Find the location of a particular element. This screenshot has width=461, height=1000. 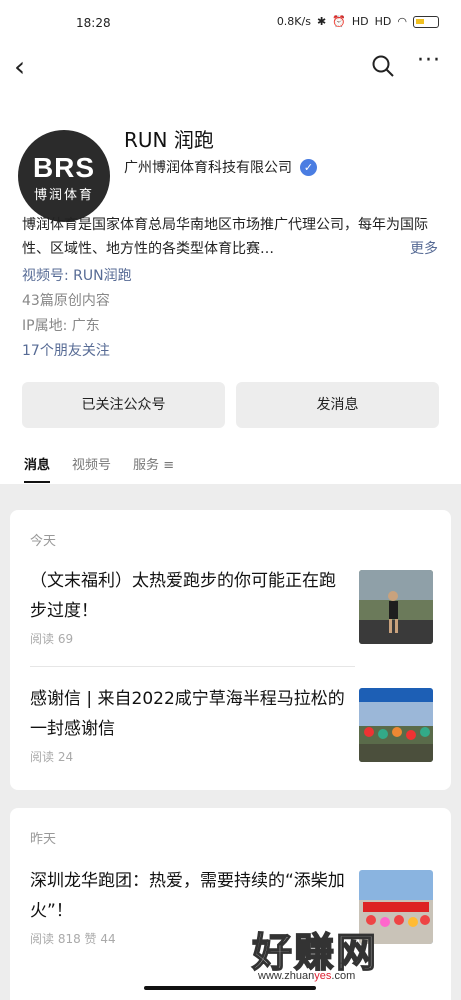

url-part-c: .com is located at coordinates (343, 976).